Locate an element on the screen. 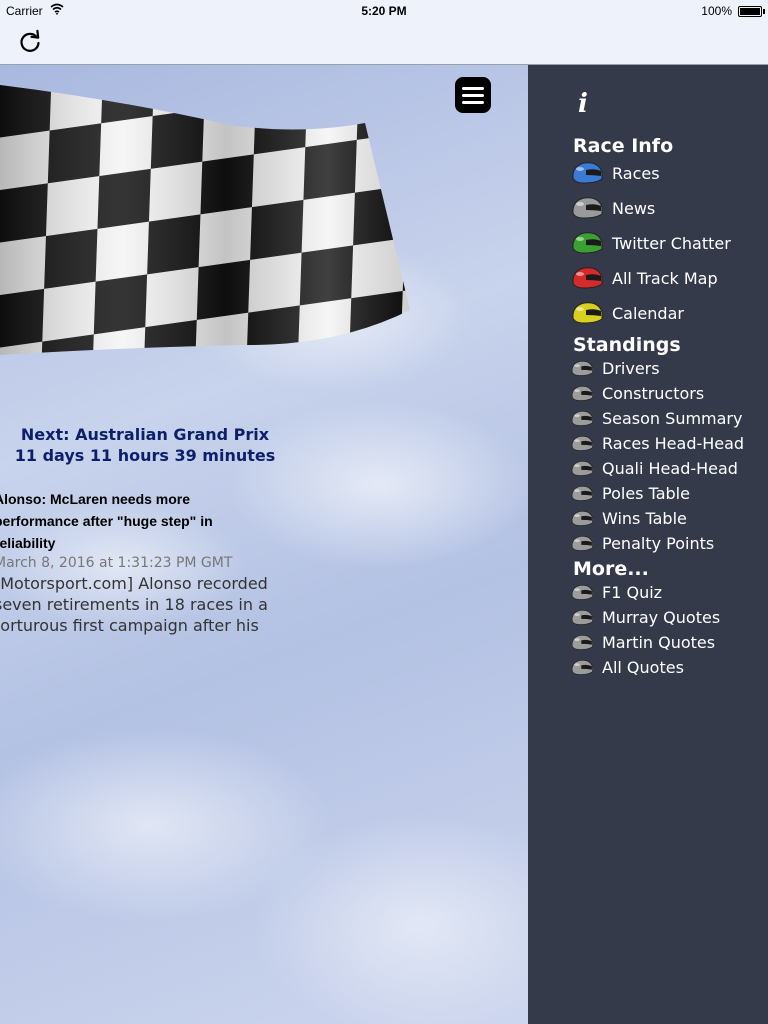  battery-percent: 100% is located at coordinates (716, 11).